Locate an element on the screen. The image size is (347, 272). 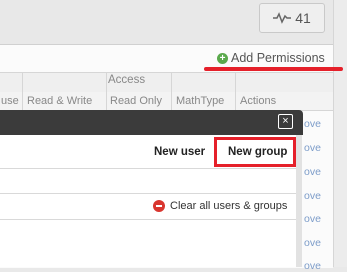
modal-titlebar is located at coordinates (151, 122).